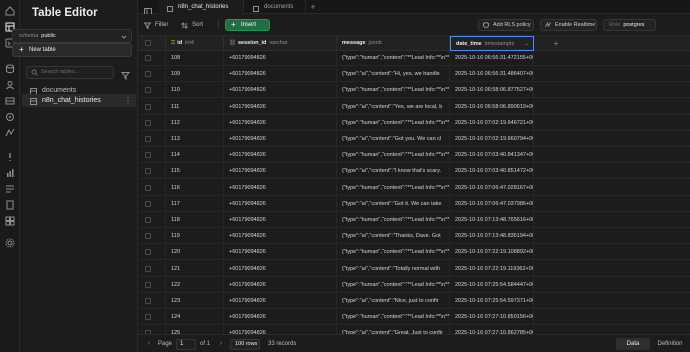 This screenshot has width=690, height=352. What do you see at coordinates (492, 188) in the screenshot?
I see `cell-date-time: 2025-10-16 07:06:47.028167+00` at bounding box center [492, 188].